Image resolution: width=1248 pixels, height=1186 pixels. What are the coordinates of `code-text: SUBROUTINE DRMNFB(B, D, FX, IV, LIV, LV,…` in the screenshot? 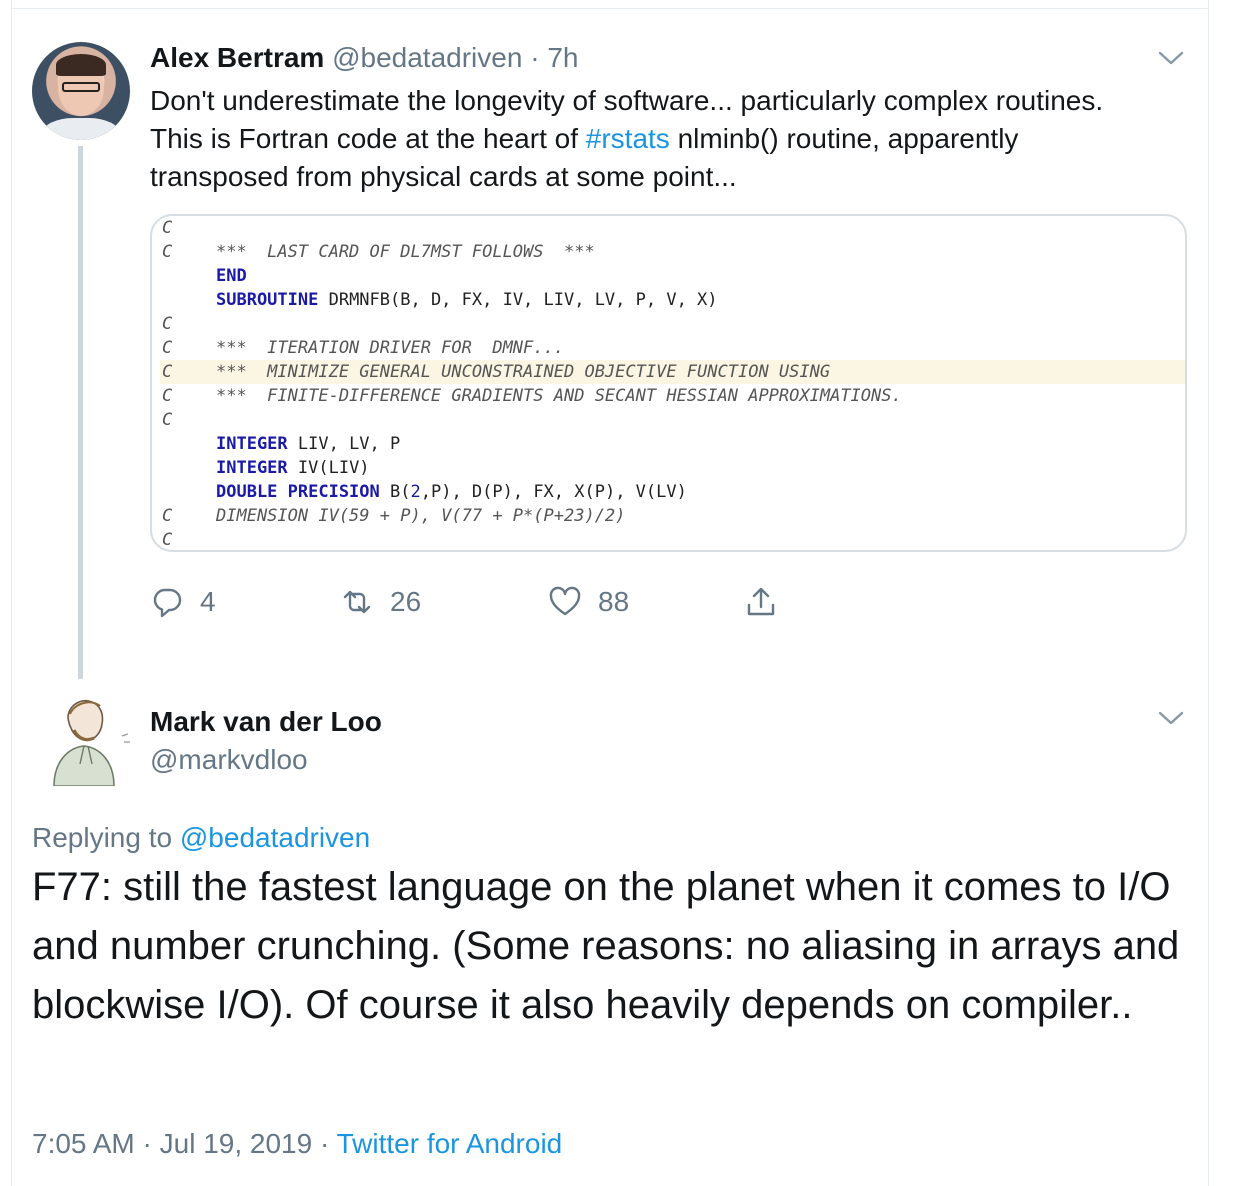 It's located at (467, 300).